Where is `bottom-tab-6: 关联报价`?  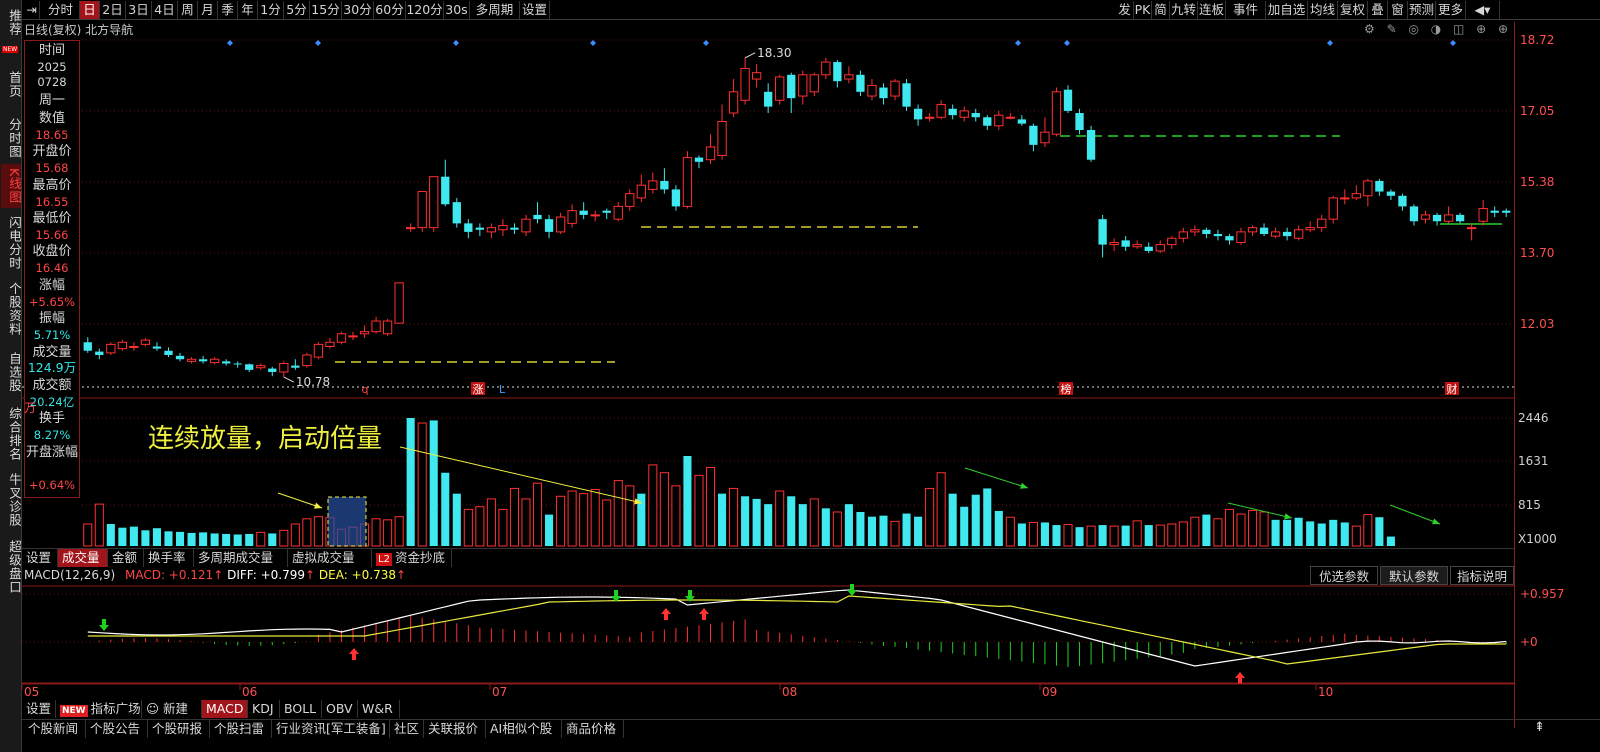 bottom-tab-6: 关联报价 is located at coordinates (455, 729).